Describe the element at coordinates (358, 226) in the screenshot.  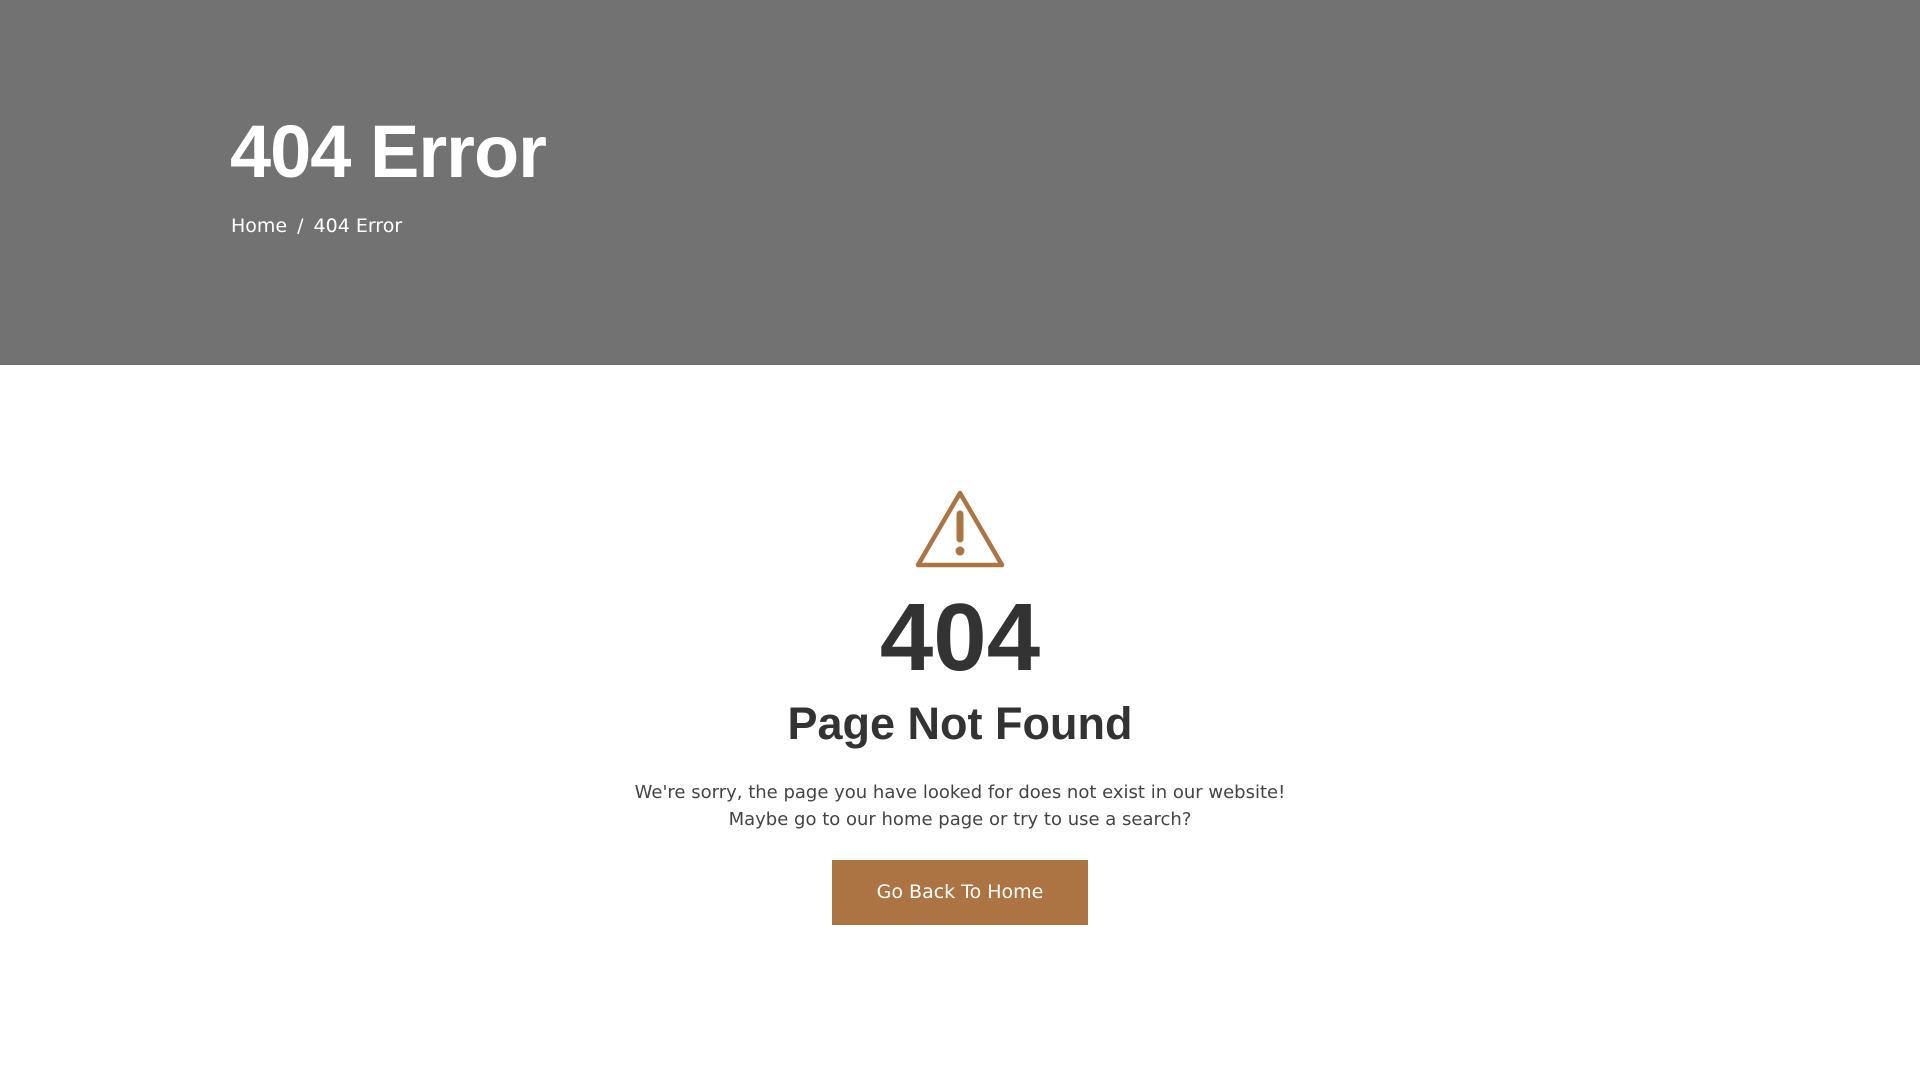
I see `breadcrumb-current: 404 Error` at that location.